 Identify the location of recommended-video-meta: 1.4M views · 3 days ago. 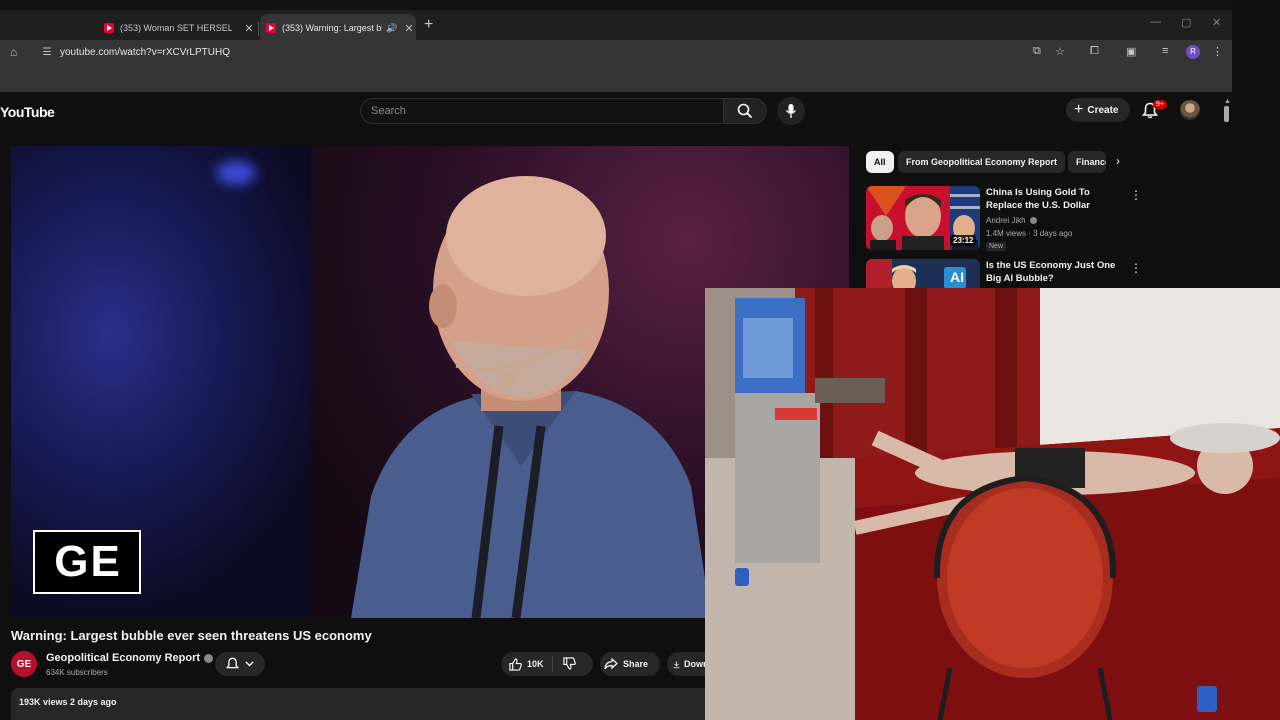
(1029, 233).